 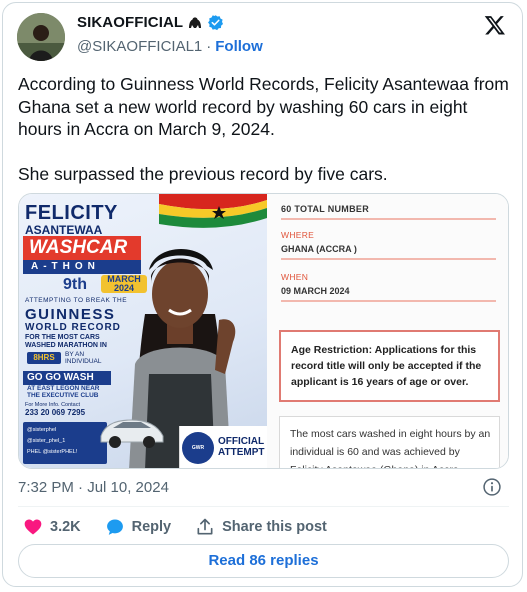 I want to click on heart-icon, so click(x=33, y=527).